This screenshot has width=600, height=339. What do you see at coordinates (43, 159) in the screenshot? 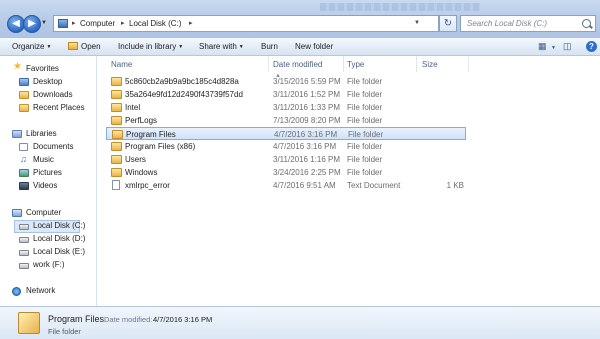
I see `nav-music: Music` at bounding box center [43, 159].